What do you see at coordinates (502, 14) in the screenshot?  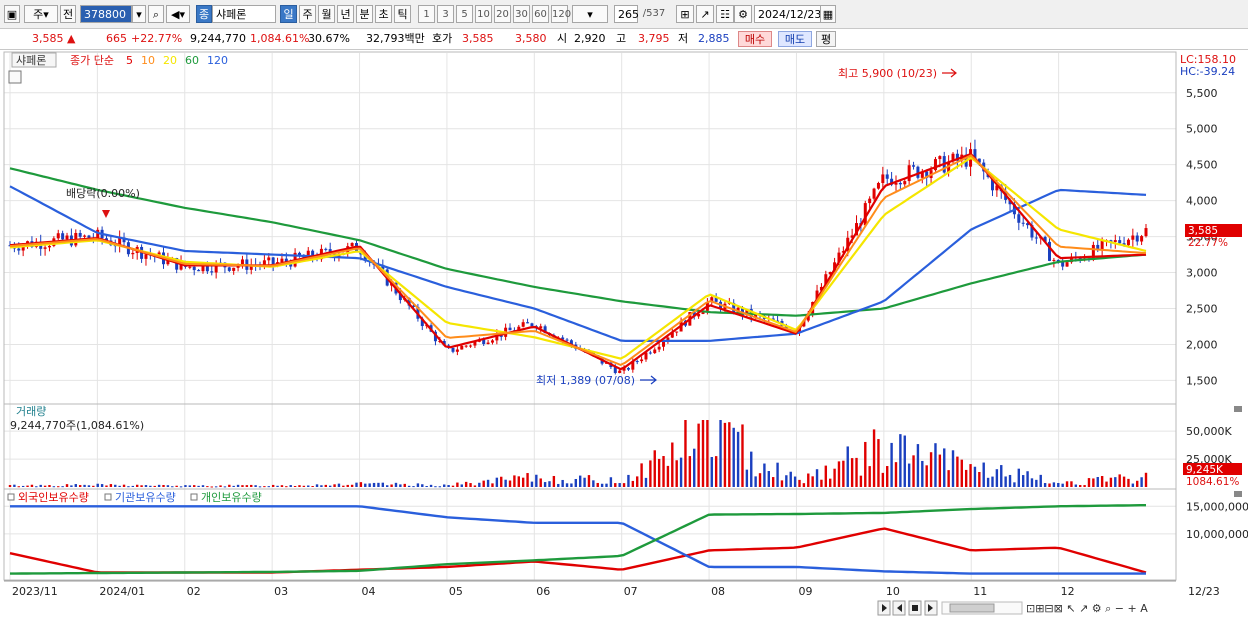 I see `interval-tab-20: 20` at bounding box center [502, 14].